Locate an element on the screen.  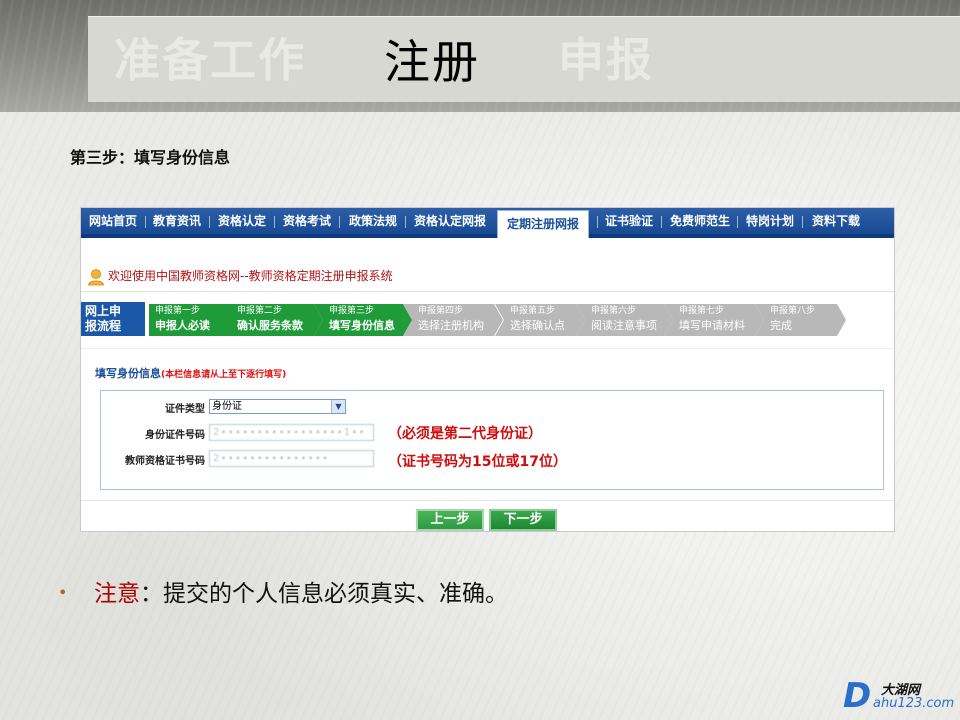
flow-step-2: 申报第二步 确认服务条款 is located at coordinates (272, 320).